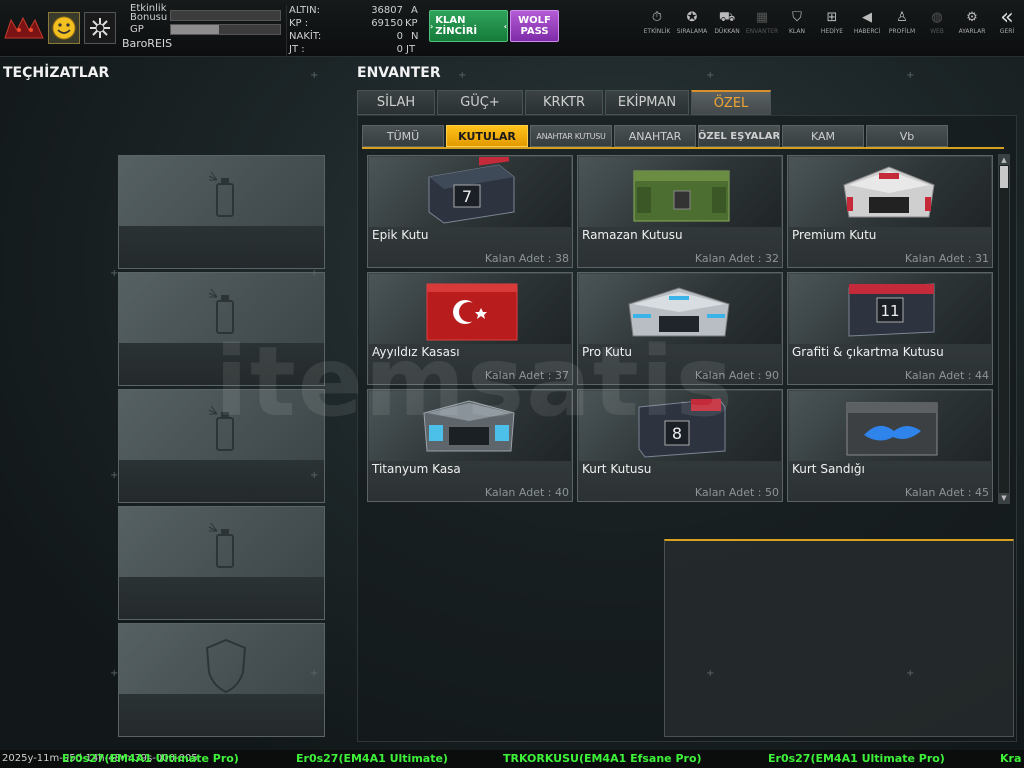 Image resolution: width=1024 pixels, height=768 pixels. Describe the element at coordinates (403, 136) in the screenshot. I see `subtab-tumu: TÜMÜ` at that location.